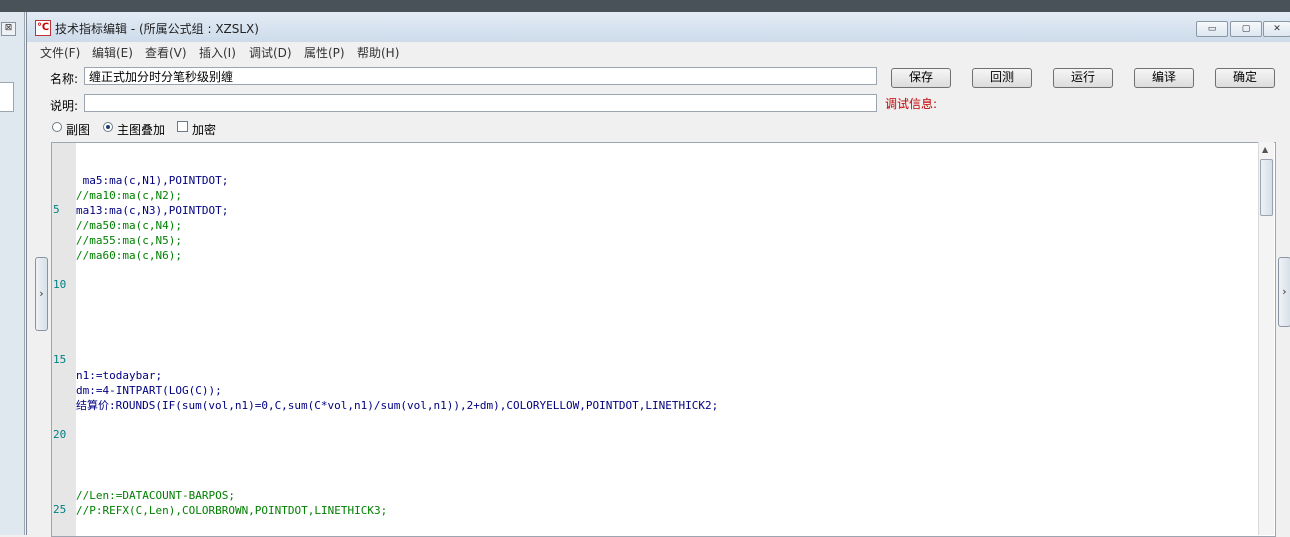  I want to click on encrypt-label: 加密, so click(204, 130).